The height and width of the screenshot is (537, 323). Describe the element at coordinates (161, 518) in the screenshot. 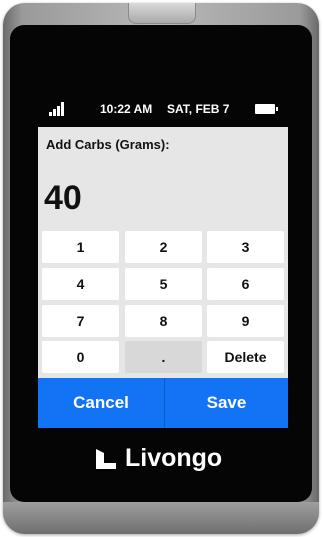

I see `device-bottom-bevel` at that location.